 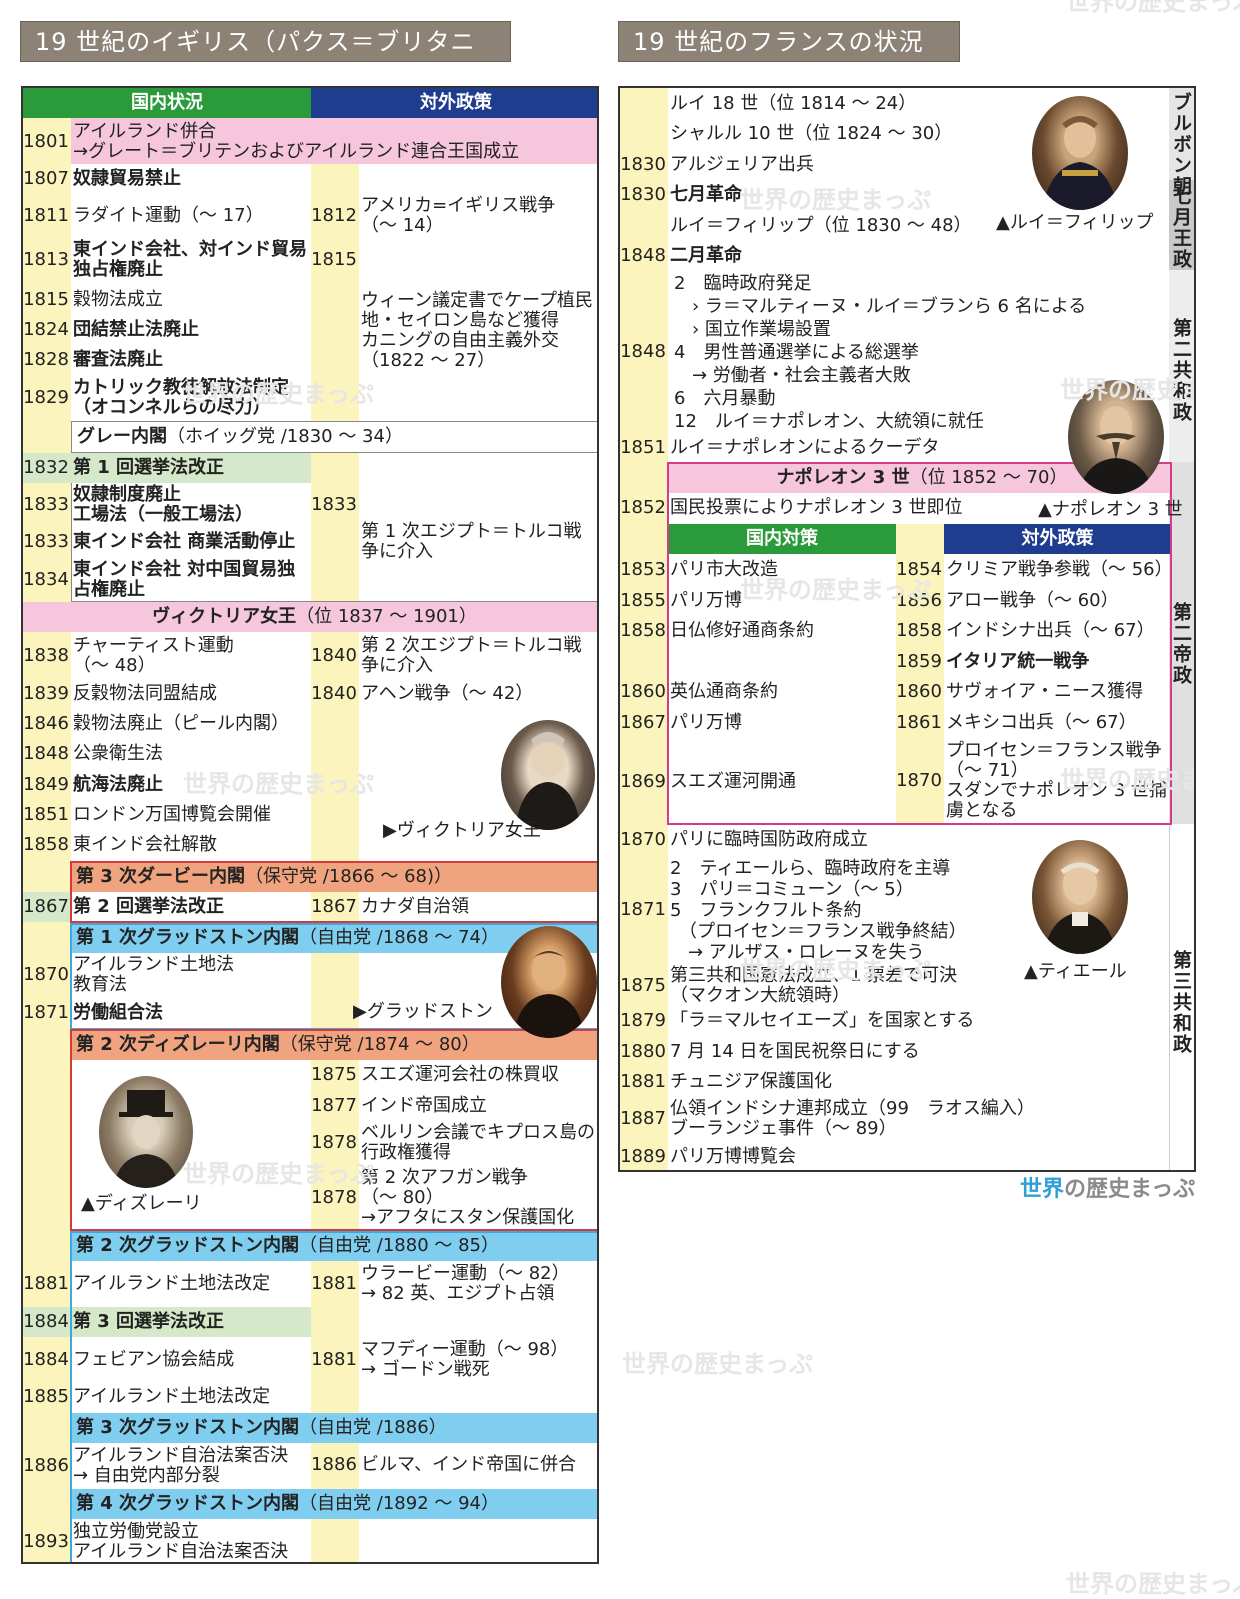 I want to click on row-1828: 1828 審査法廃止, so click(x=167, y=360).